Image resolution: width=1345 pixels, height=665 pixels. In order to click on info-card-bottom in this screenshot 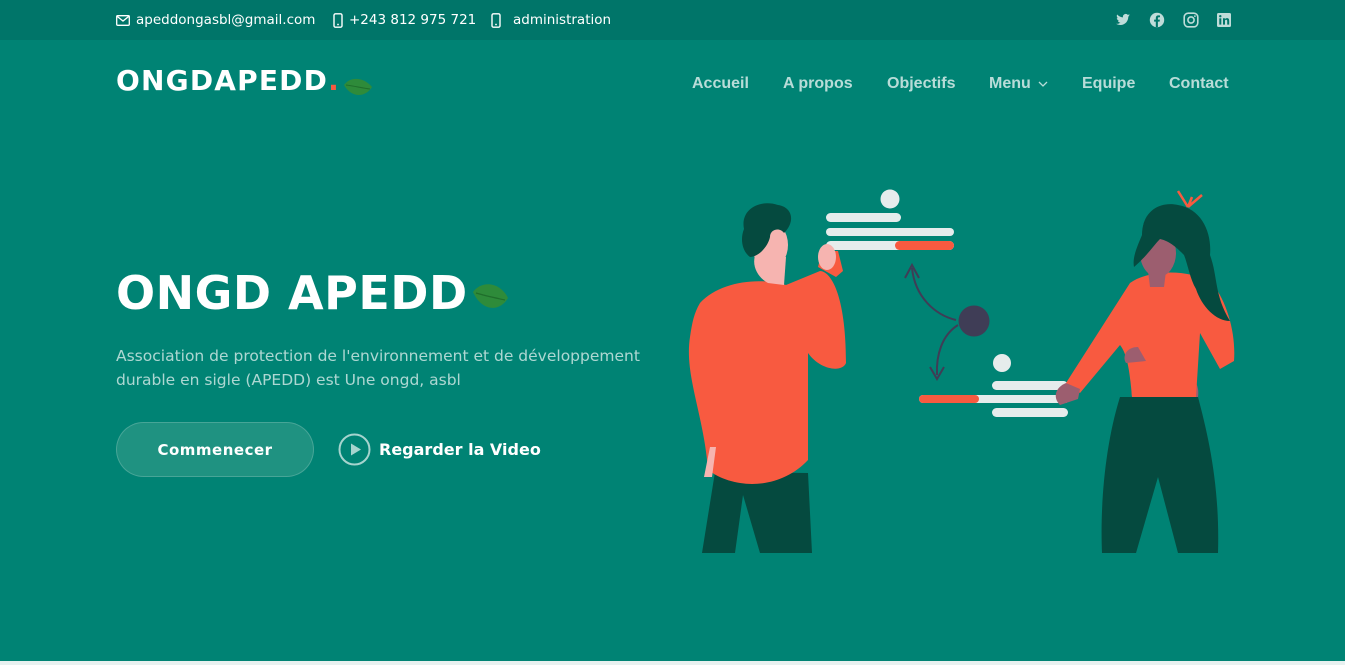, I will do `click(994, 385)`.